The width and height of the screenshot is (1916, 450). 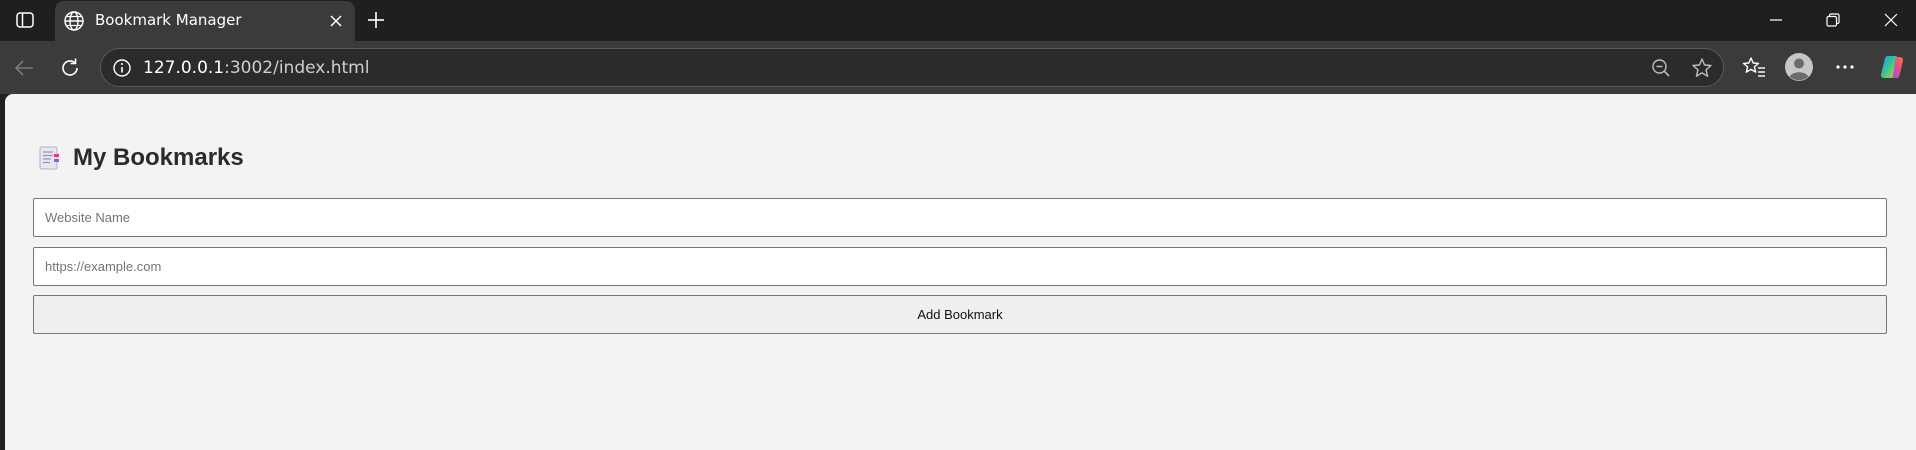 I want to click on url-path: :3002/index.html, so click(x=297, y=68).